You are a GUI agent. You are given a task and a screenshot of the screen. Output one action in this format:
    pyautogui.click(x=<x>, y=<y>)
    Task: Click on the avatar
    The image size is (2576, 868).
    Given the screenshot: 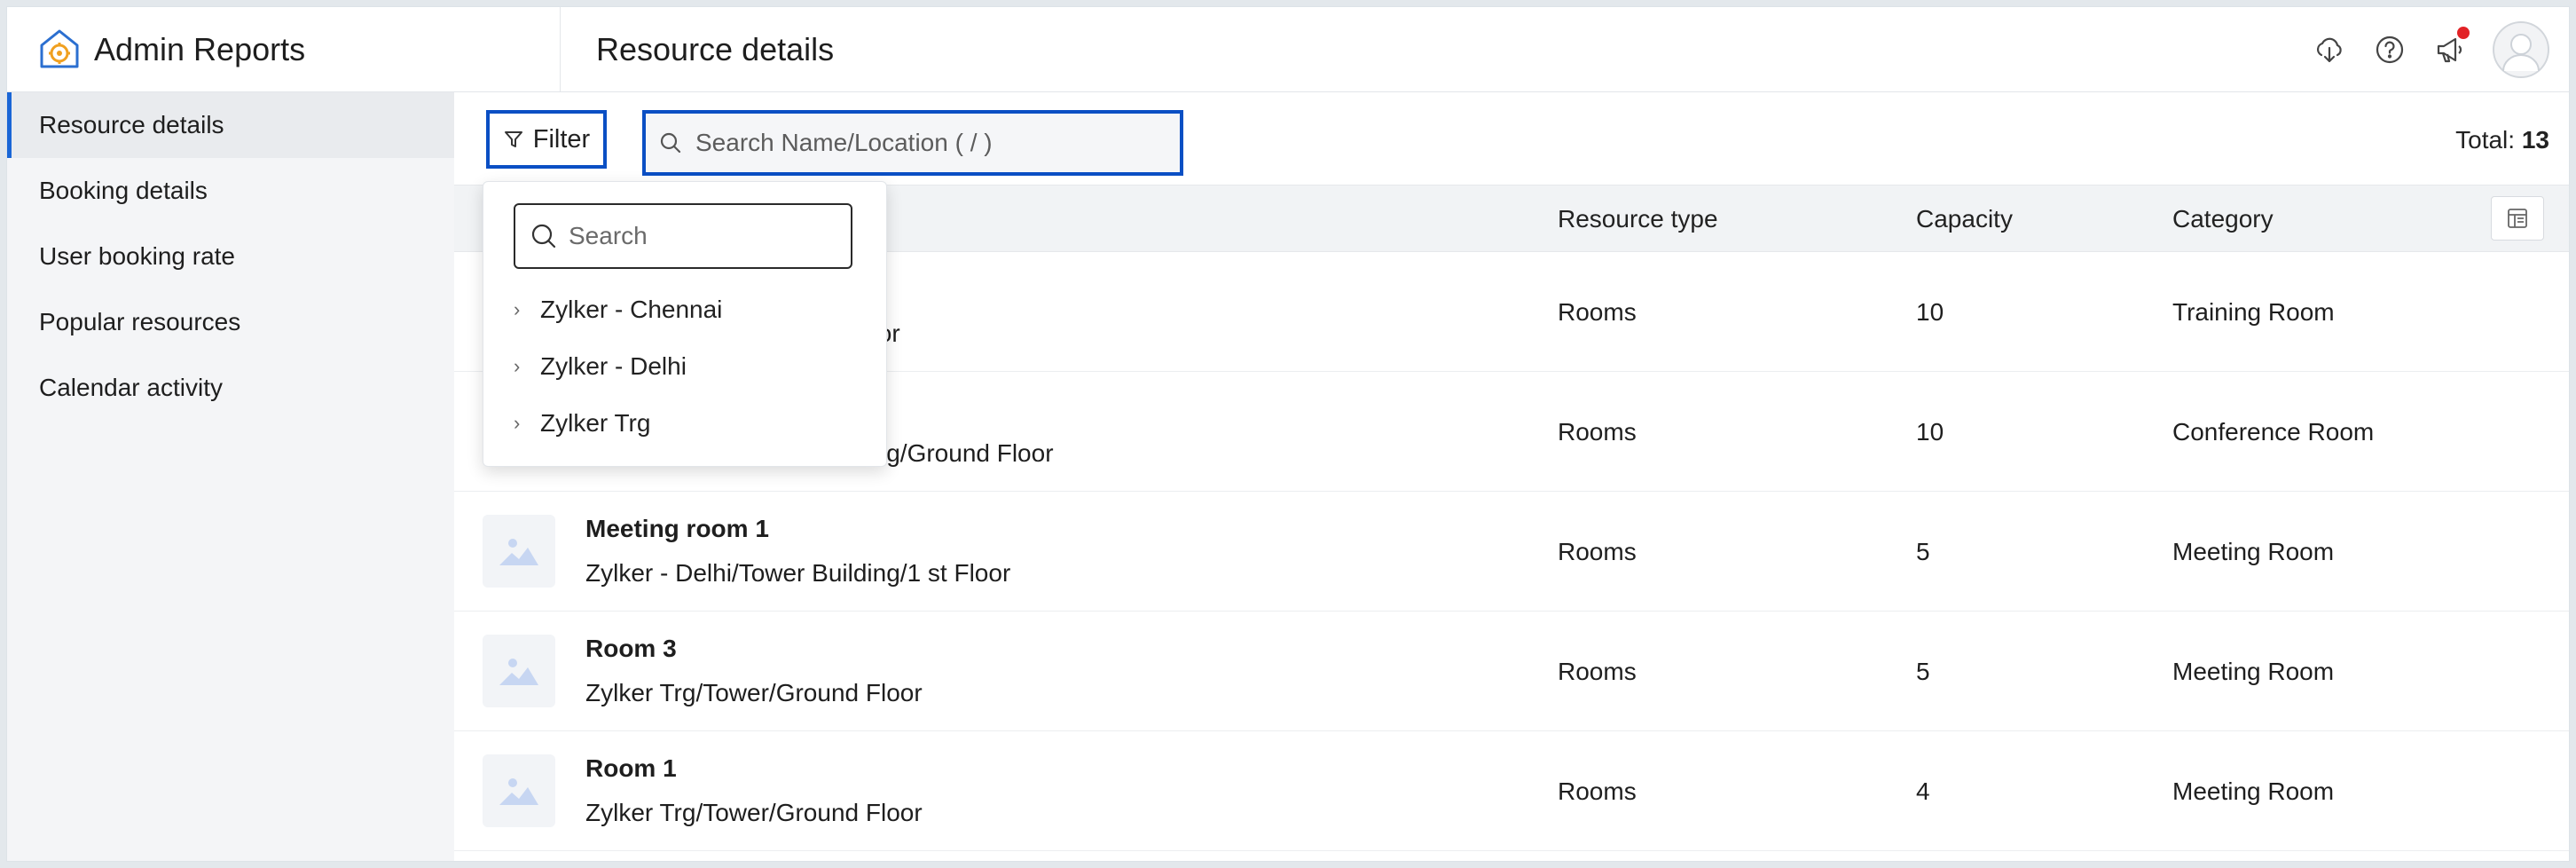 What is the action you would take?
    pyautogui.click(x=2521, y=49)
    